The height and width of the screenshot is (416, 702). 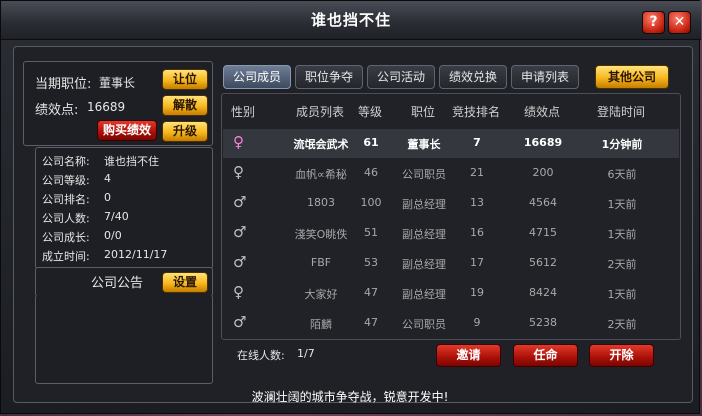 What do you see at coordinates (66, 256) in the screenshot?
I see `info-label: 成立时间:` at bounding box center [66, 256].